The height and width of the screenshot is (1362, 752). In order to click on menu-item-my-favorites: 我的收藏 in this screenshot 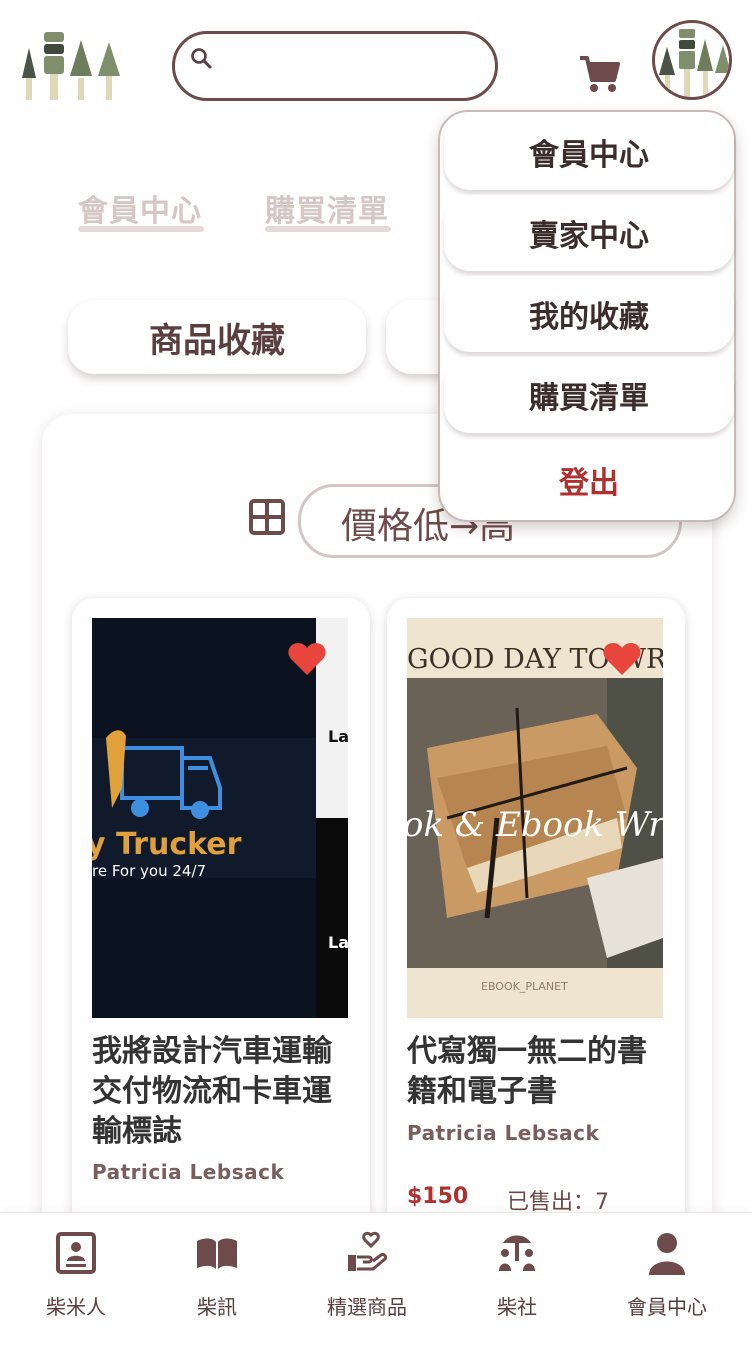, I will do `click(589, 314)`.